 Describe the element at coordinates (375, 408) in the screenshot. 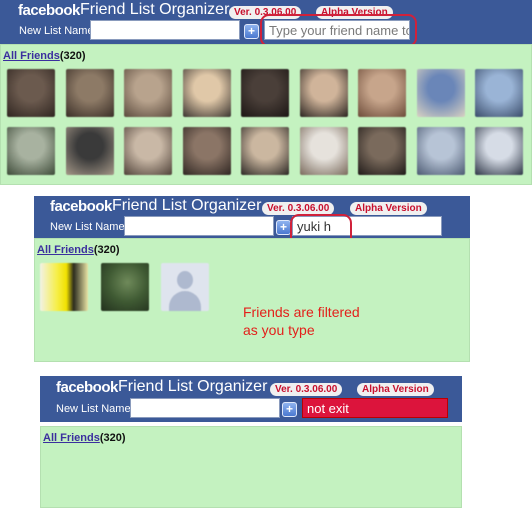

I see `friend-filter-input: not exit` at that location.